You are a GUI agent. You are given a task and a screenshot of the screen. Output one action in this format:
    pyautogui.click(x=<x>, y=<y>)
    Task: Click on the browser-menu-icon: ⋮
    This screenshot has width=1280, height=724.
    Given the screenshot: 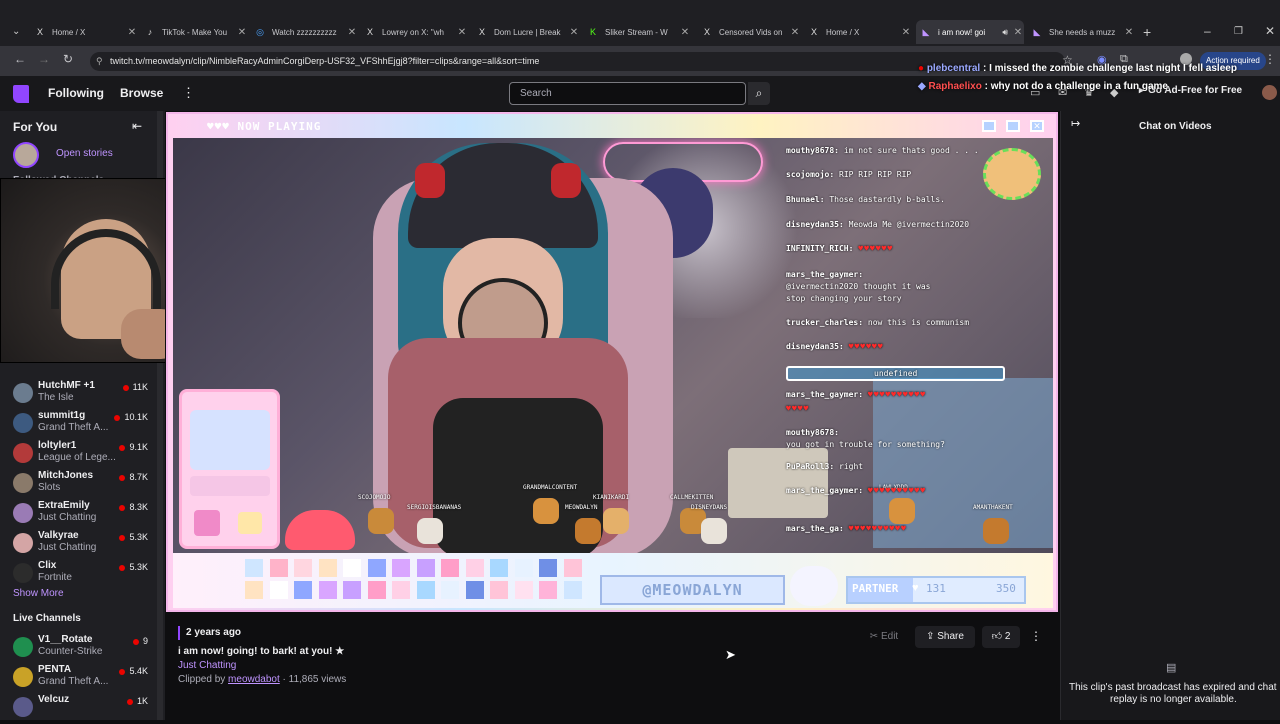 What is the action you would take?
    pyautogui.click(x=1270, y=59)
    